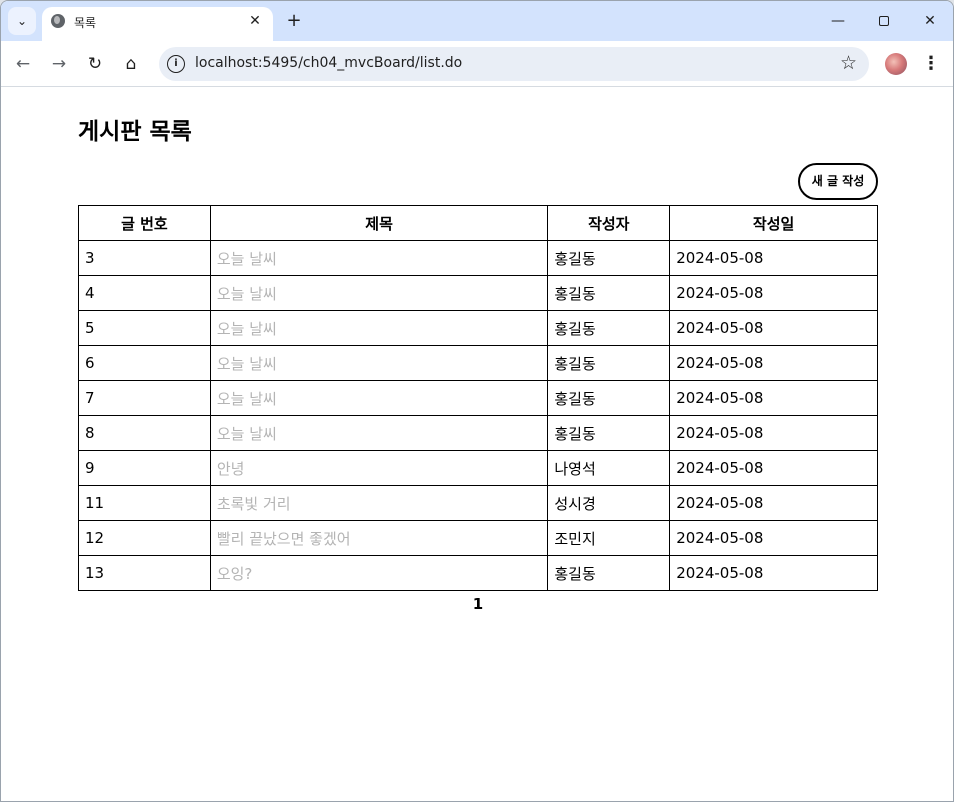 The height and width of the screenshot is (802, 954). I want to click on post-no: 12, so click(144, 538).